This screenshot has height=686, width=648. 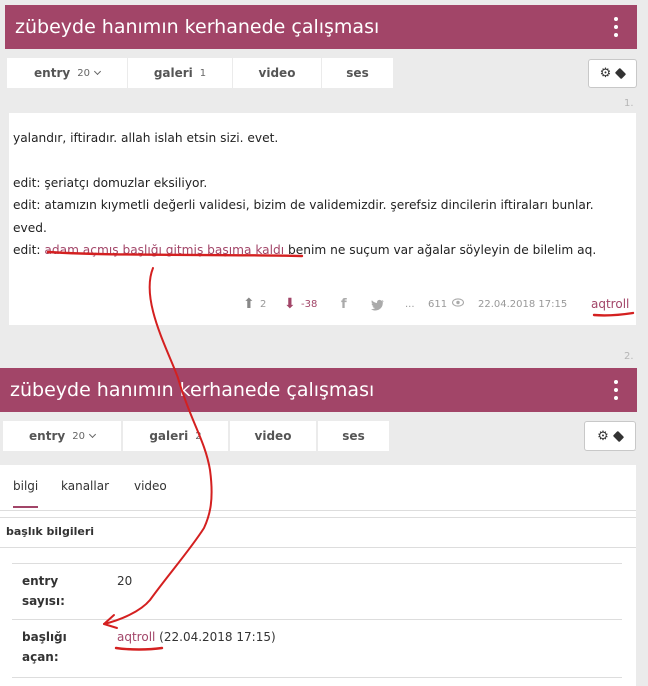 I want to click on subtab-video: video, so click(x=150, y=486).